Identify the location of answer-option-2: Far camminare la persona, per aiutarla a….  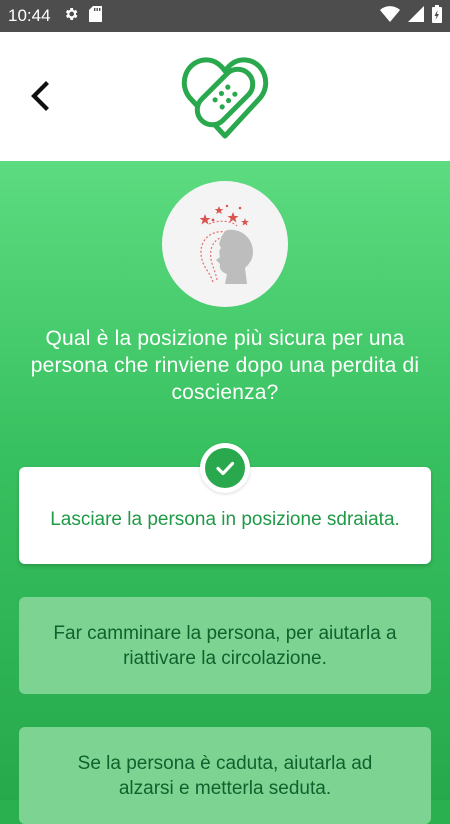
(225, 645).